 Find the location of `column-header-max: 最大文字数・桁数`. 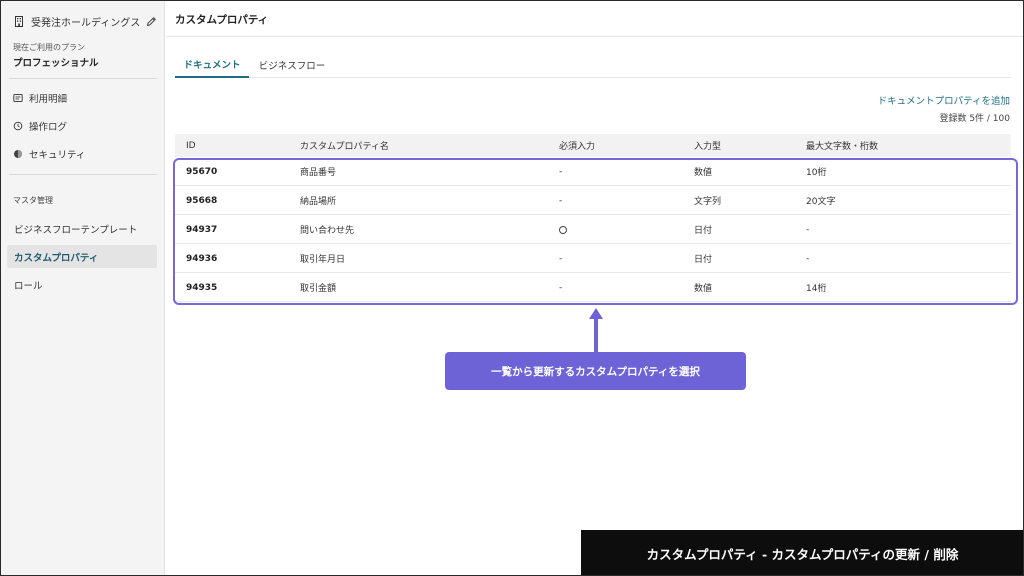

column-header-max: 最大文字数・桁数 is located at coordinates (842, 147).